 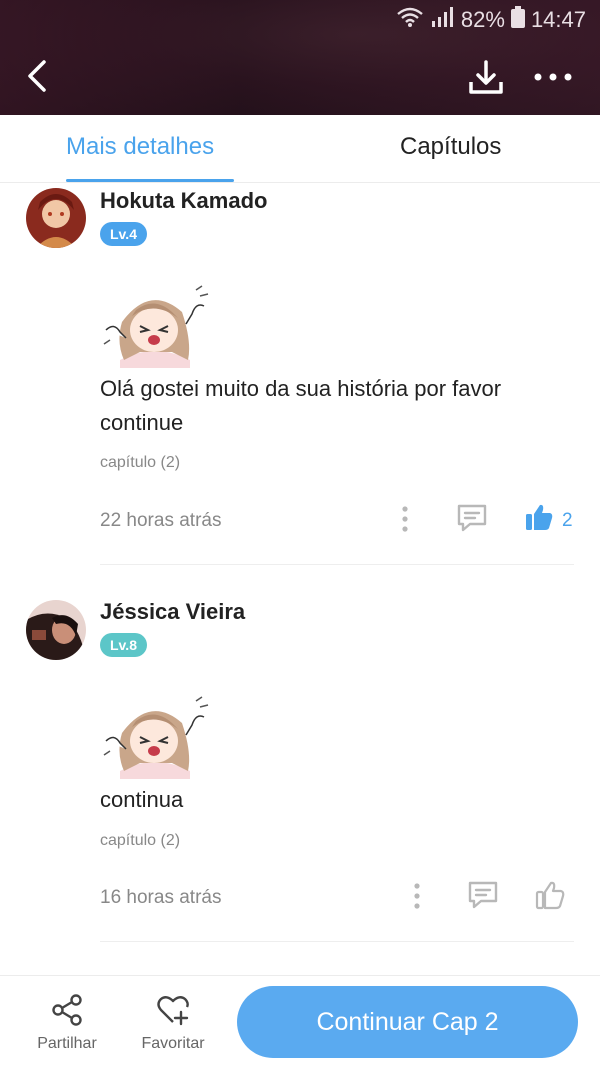 I want to click on comment-author: Hokuta Kamado, so click(x=183, y=201).